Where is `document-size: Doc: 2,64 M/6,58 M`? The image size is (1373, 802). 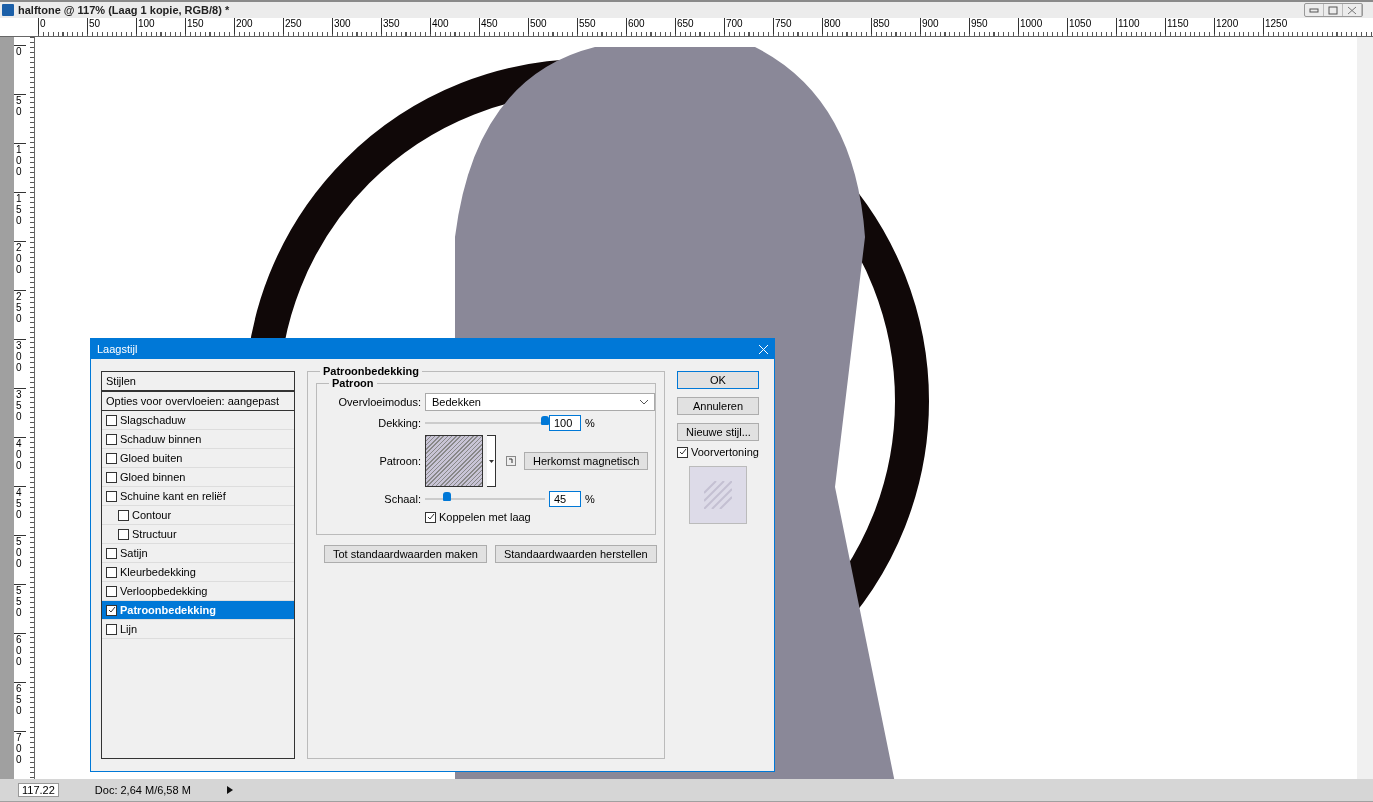
document-size: Doc: 2,64 M/6,58 M is located at coordinates (142, 790).